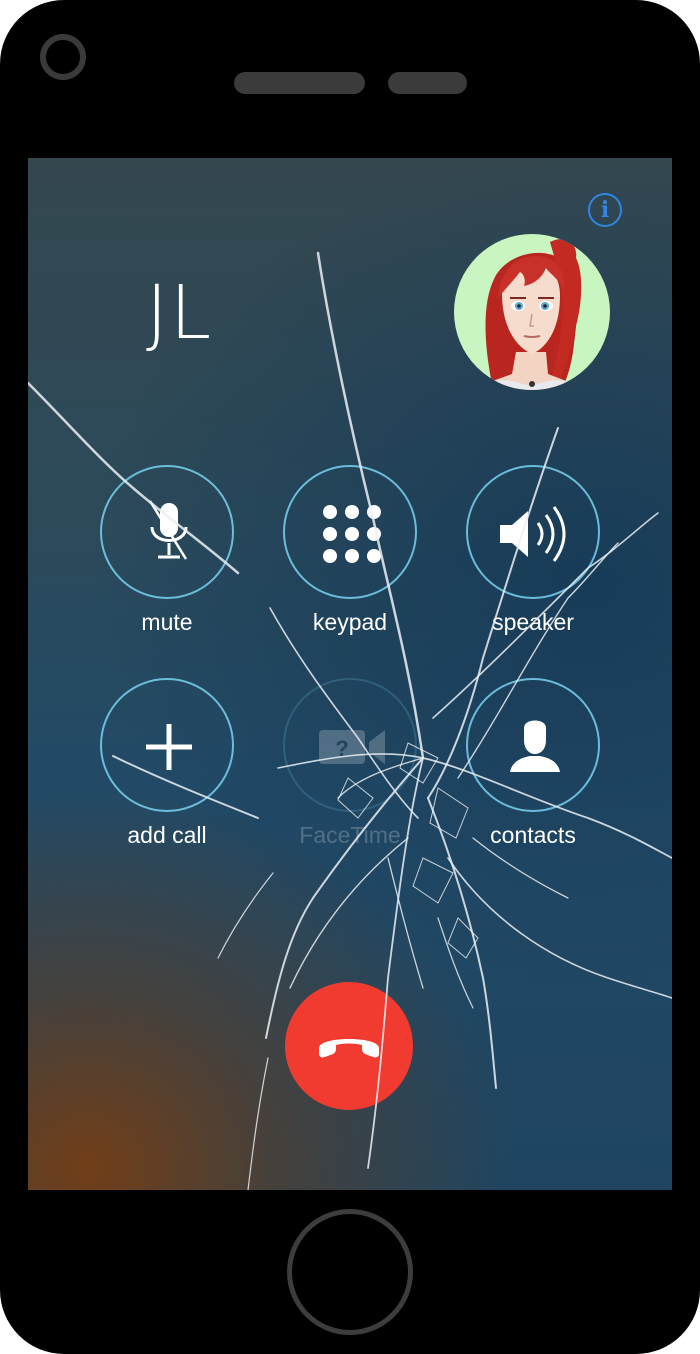  I want to click on facetime-label: FaceTime, so click(350, 835).